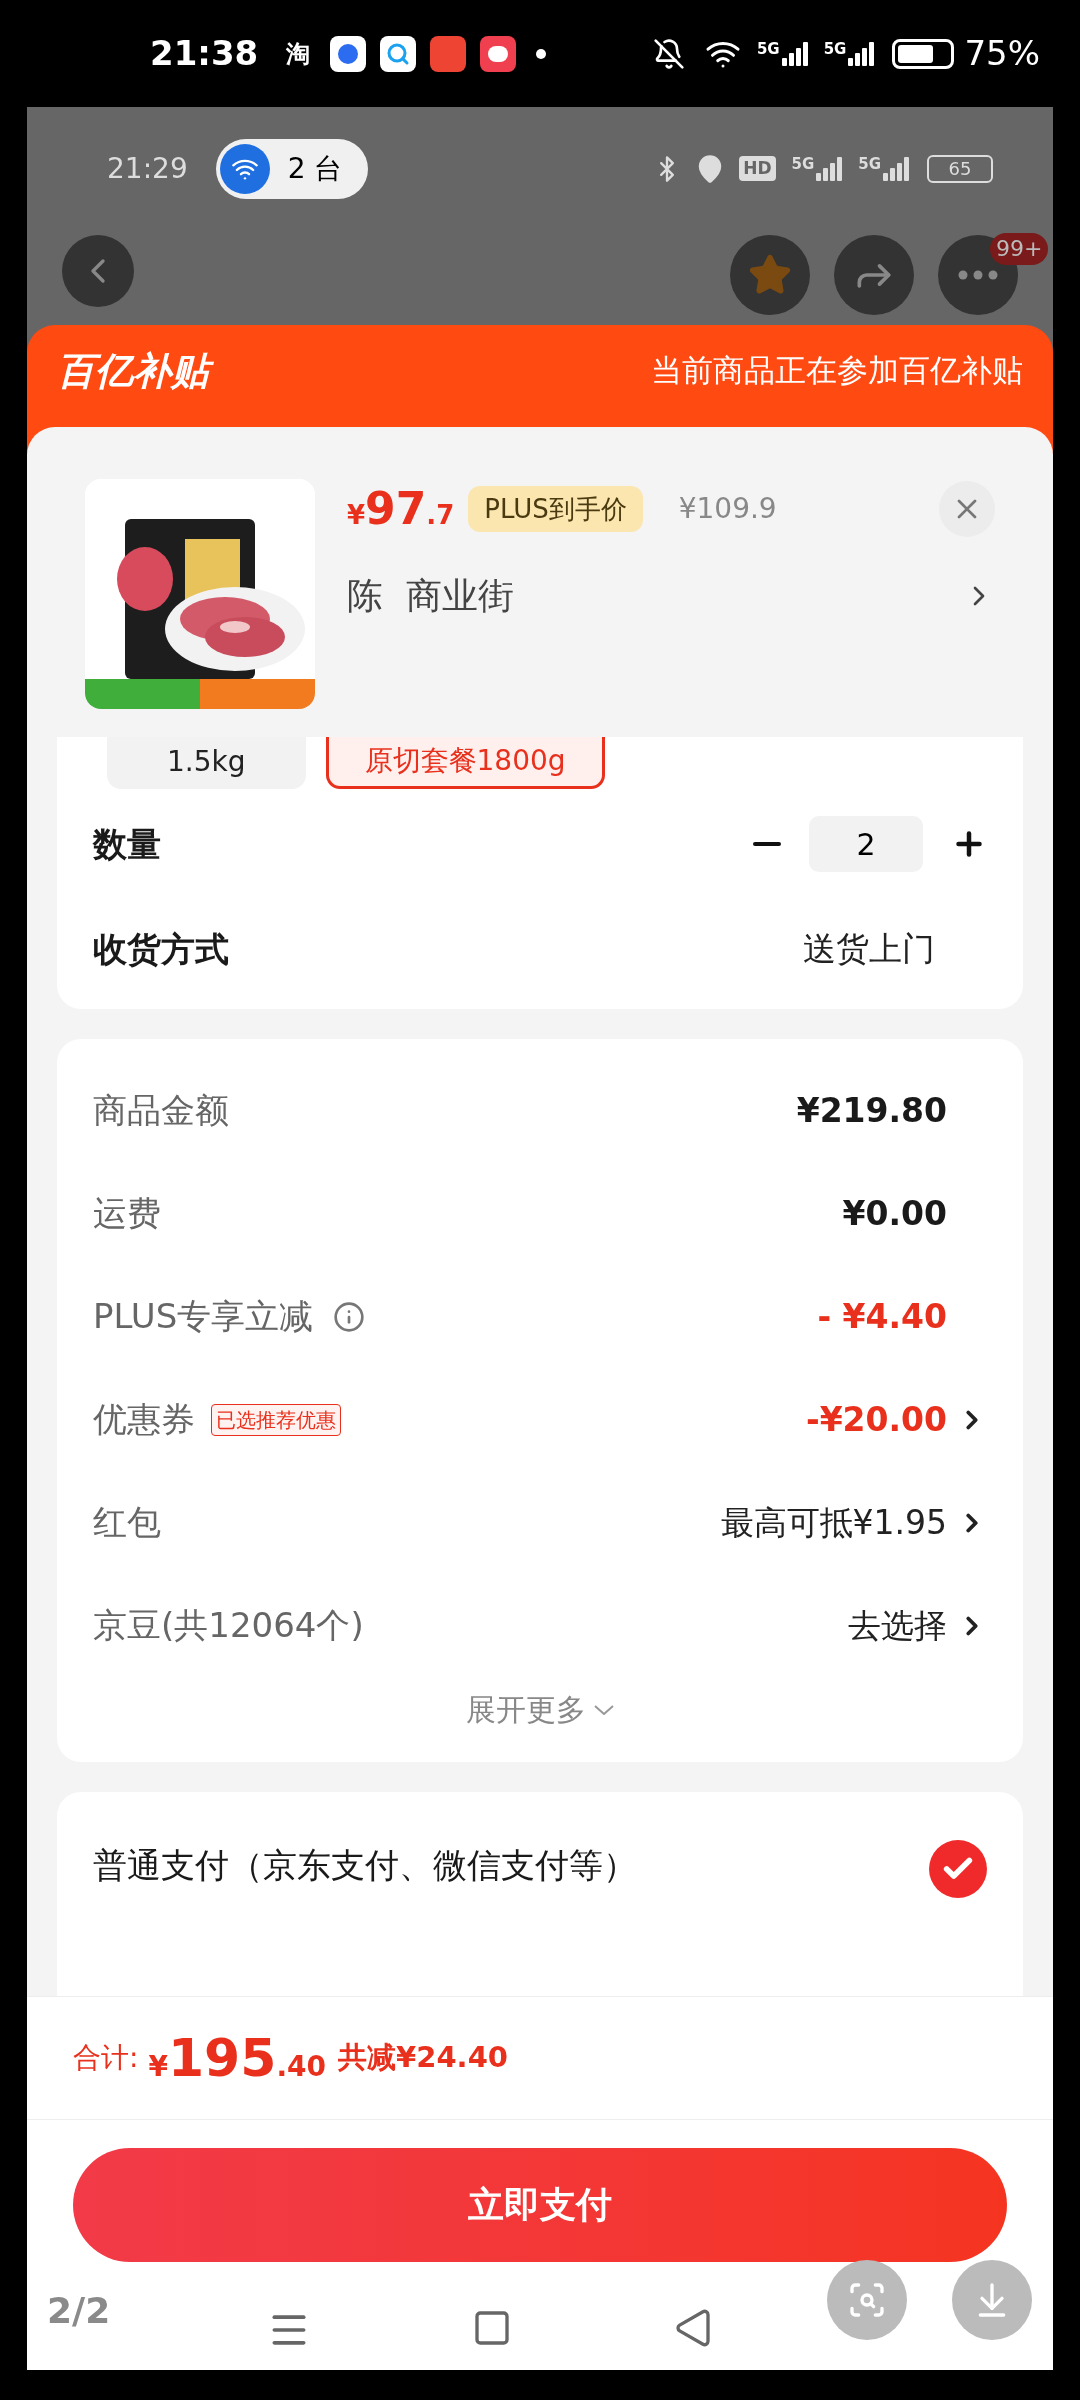 This screenshot has width=1080, height=2400. What do you see at coordinates (206, 763) in the screenshot?
I see `spec-option: 1.5kg` at bounding box center [206, 763].